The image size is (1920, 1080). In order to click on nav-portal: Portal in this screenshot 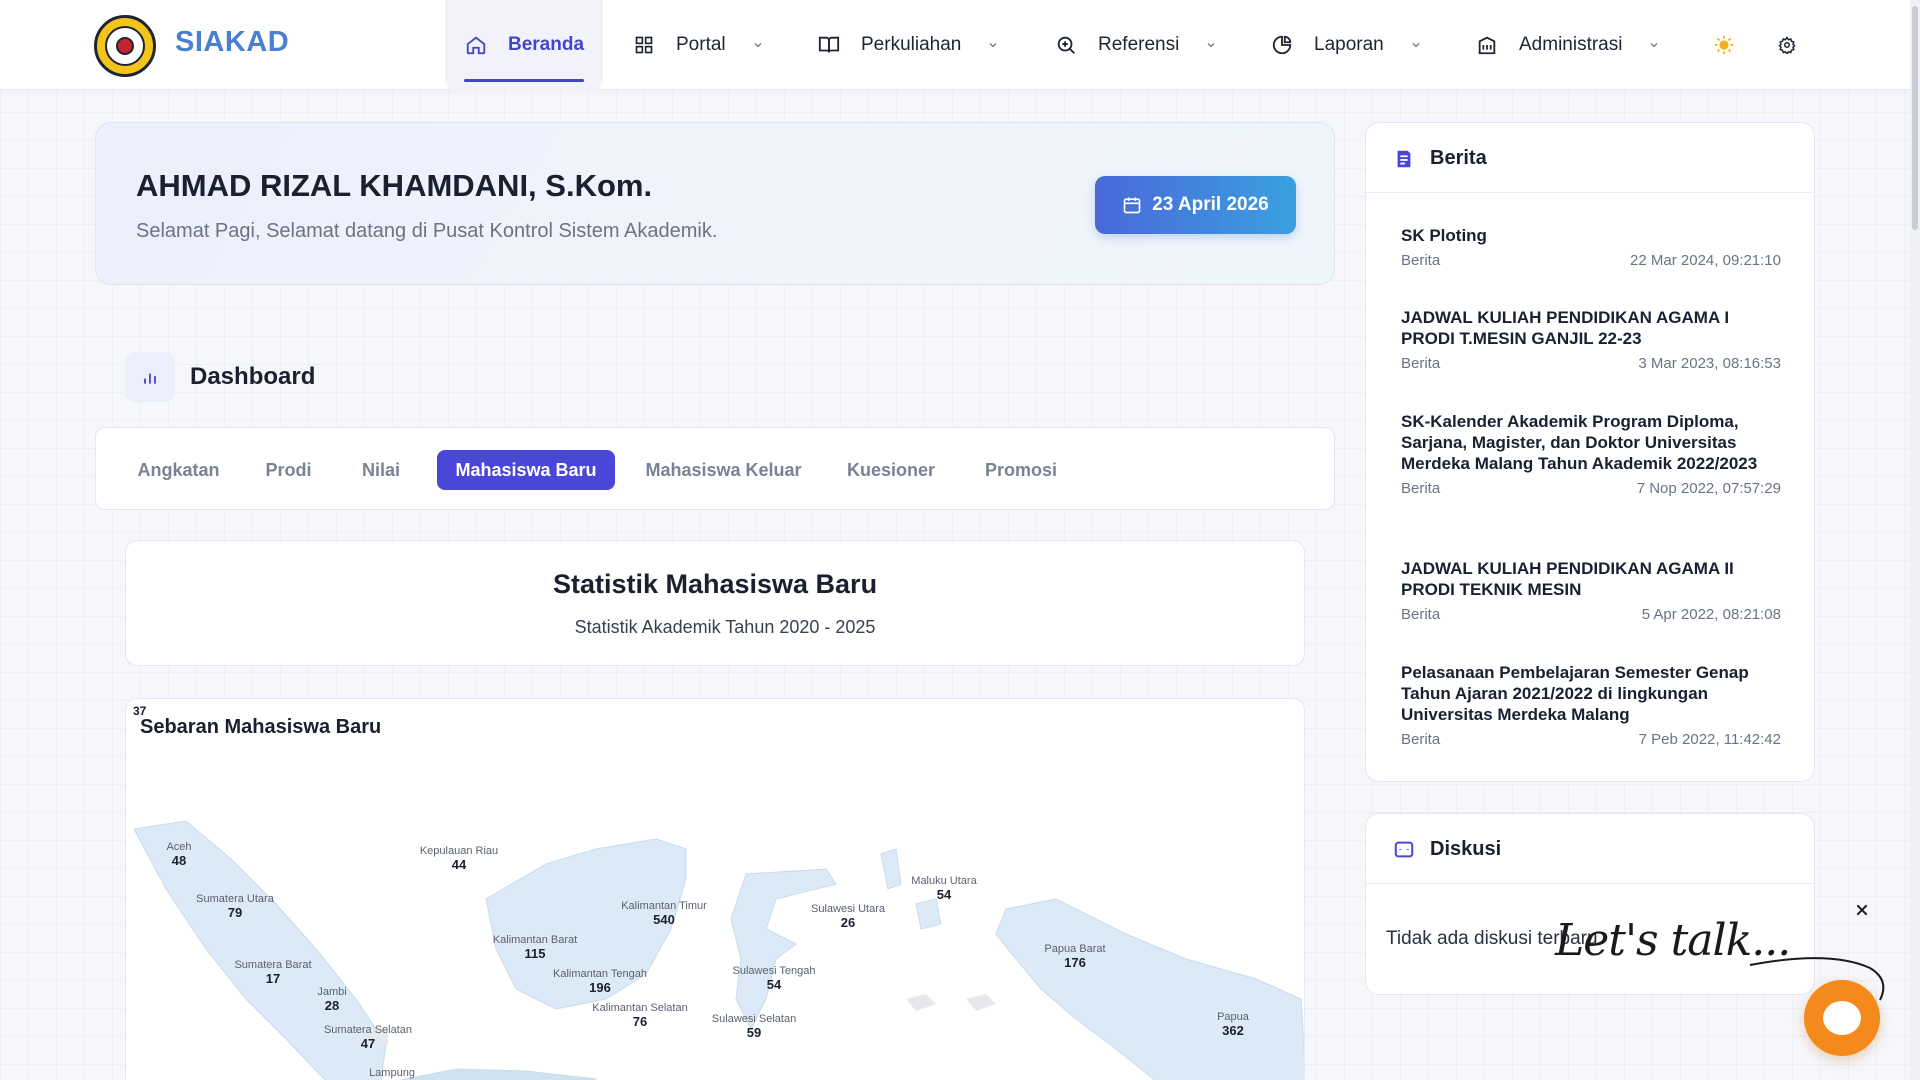, I will do `click(698, 45)`.